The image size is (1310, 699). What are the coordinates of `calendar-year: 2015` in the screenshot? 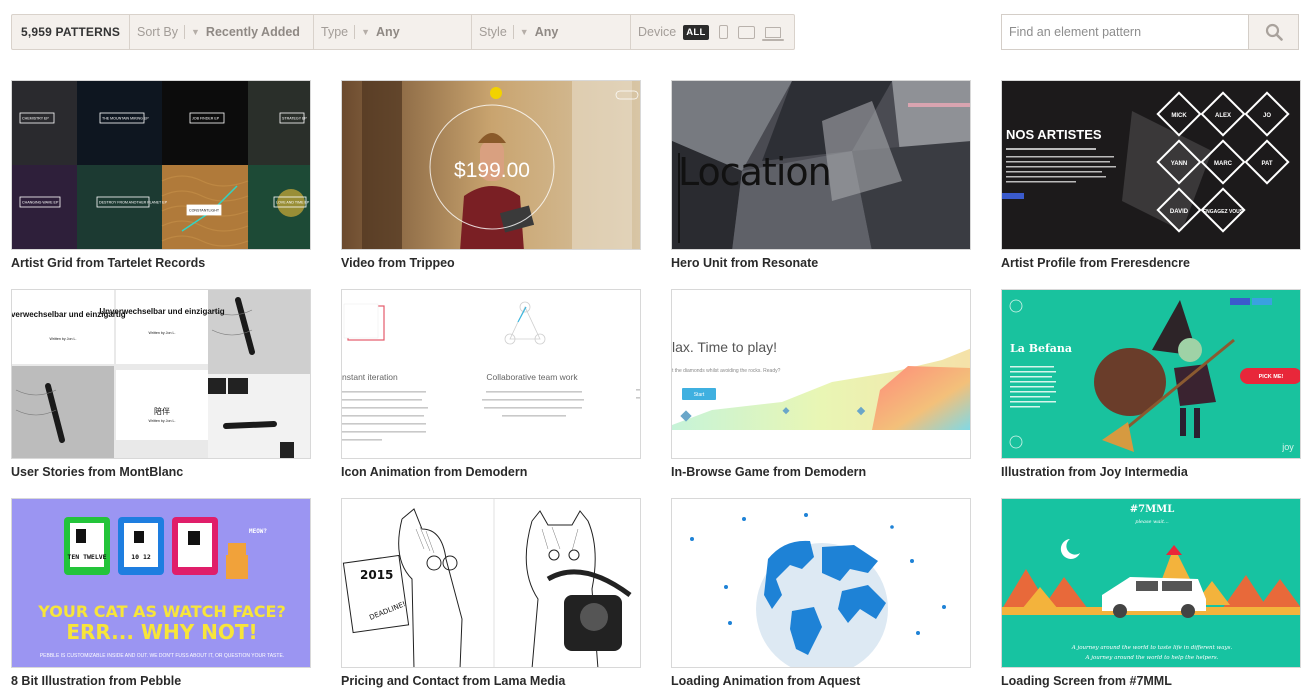 It's located at (376, 575).